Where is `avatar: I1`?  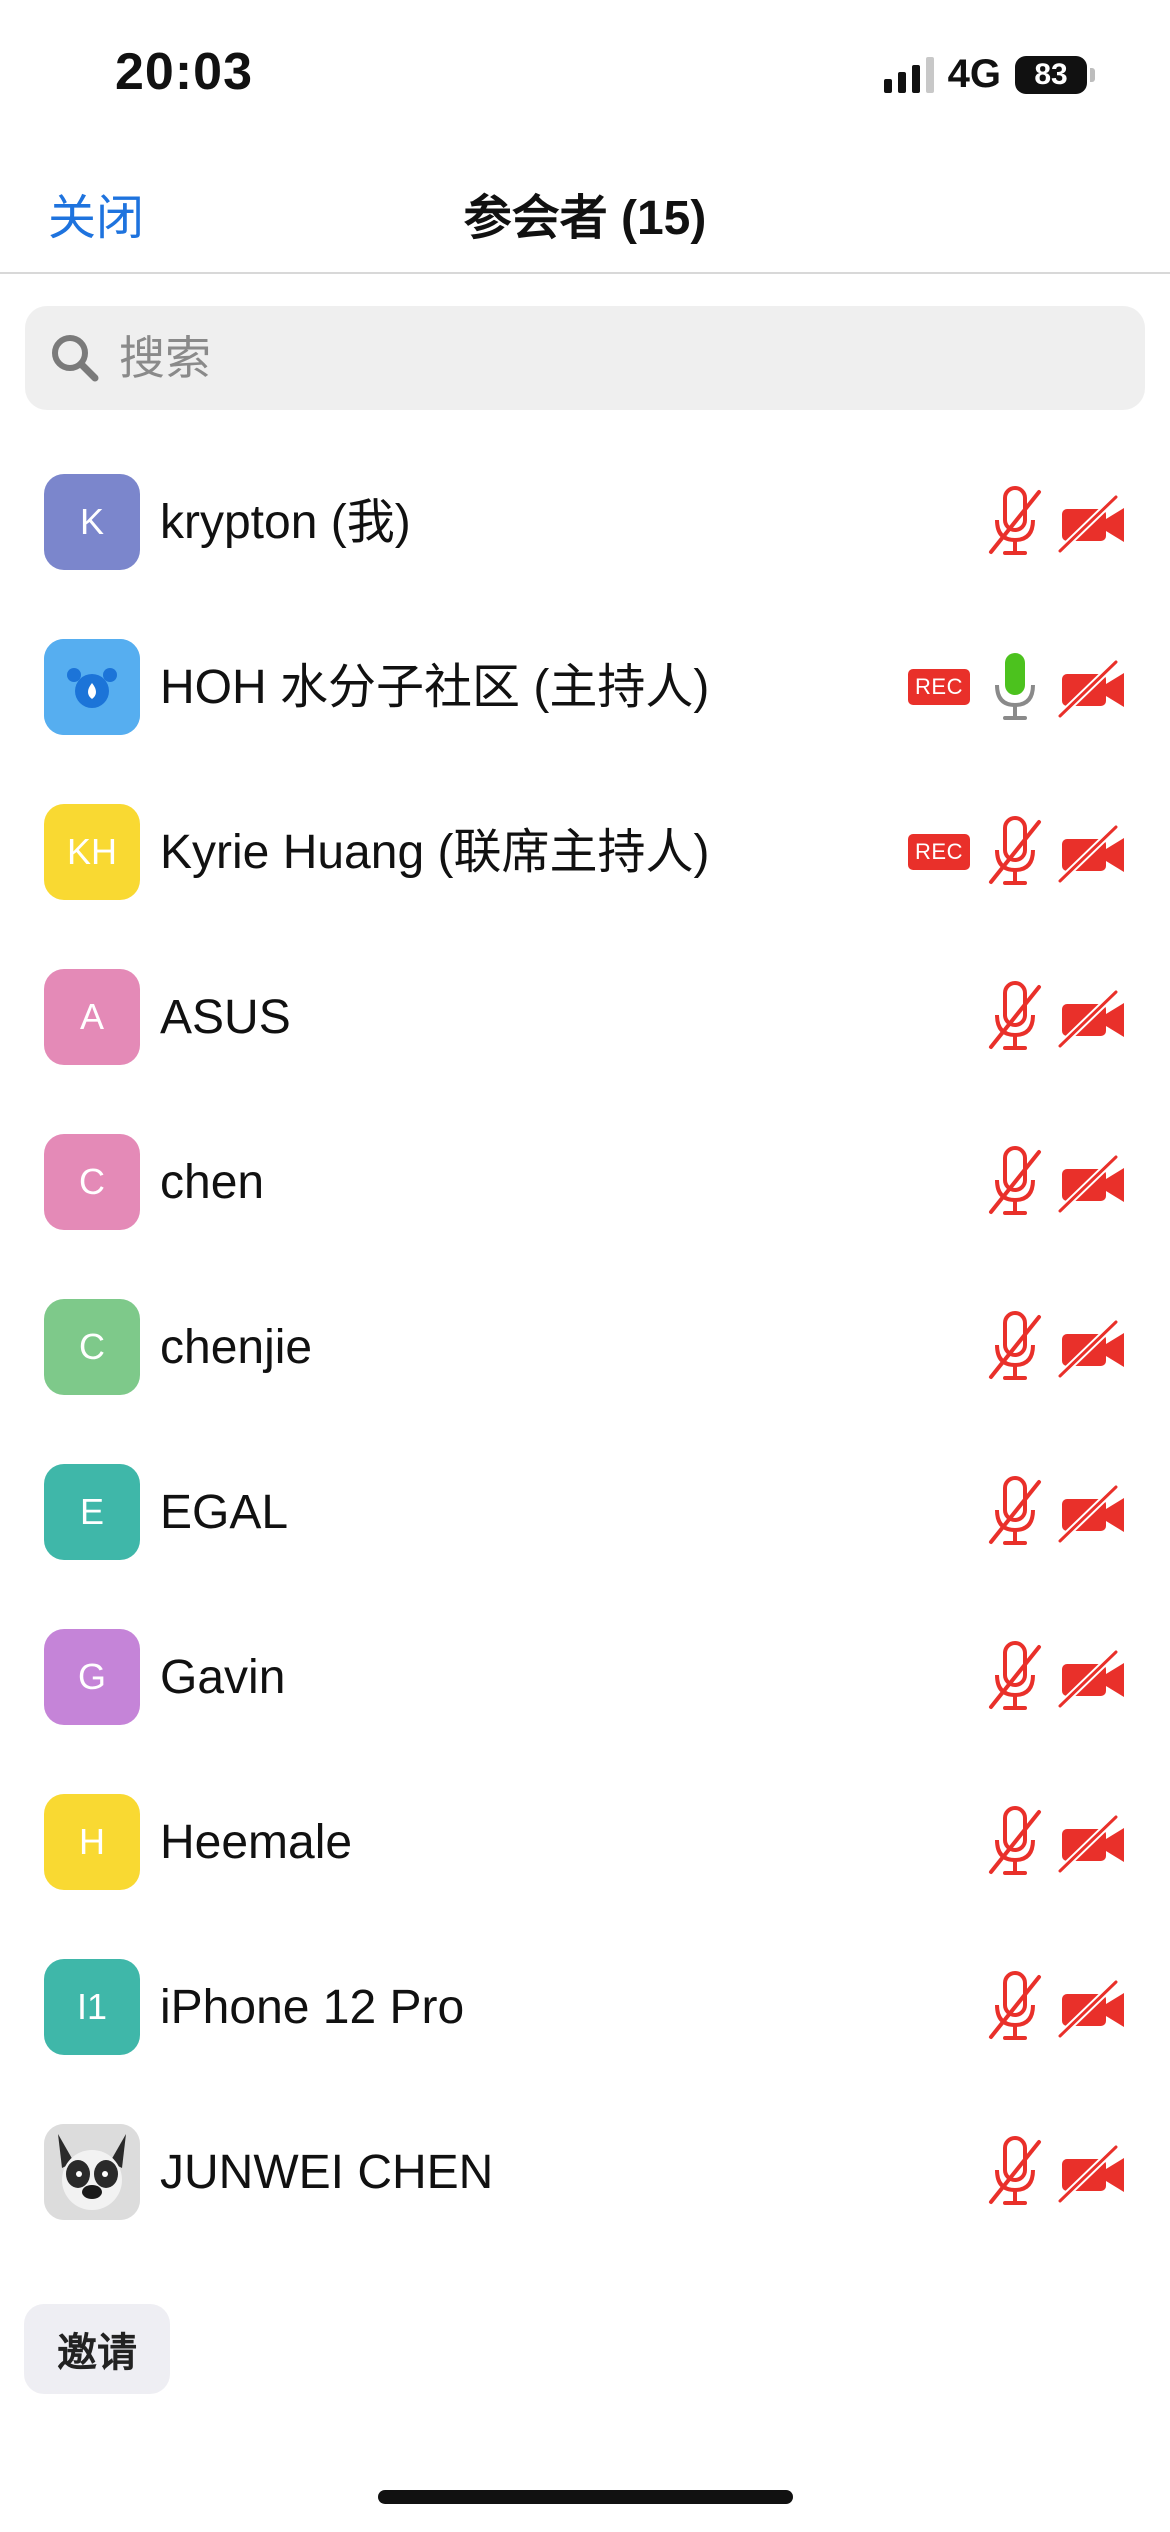 avatar: I1 is located at coordinates (92, 2007).